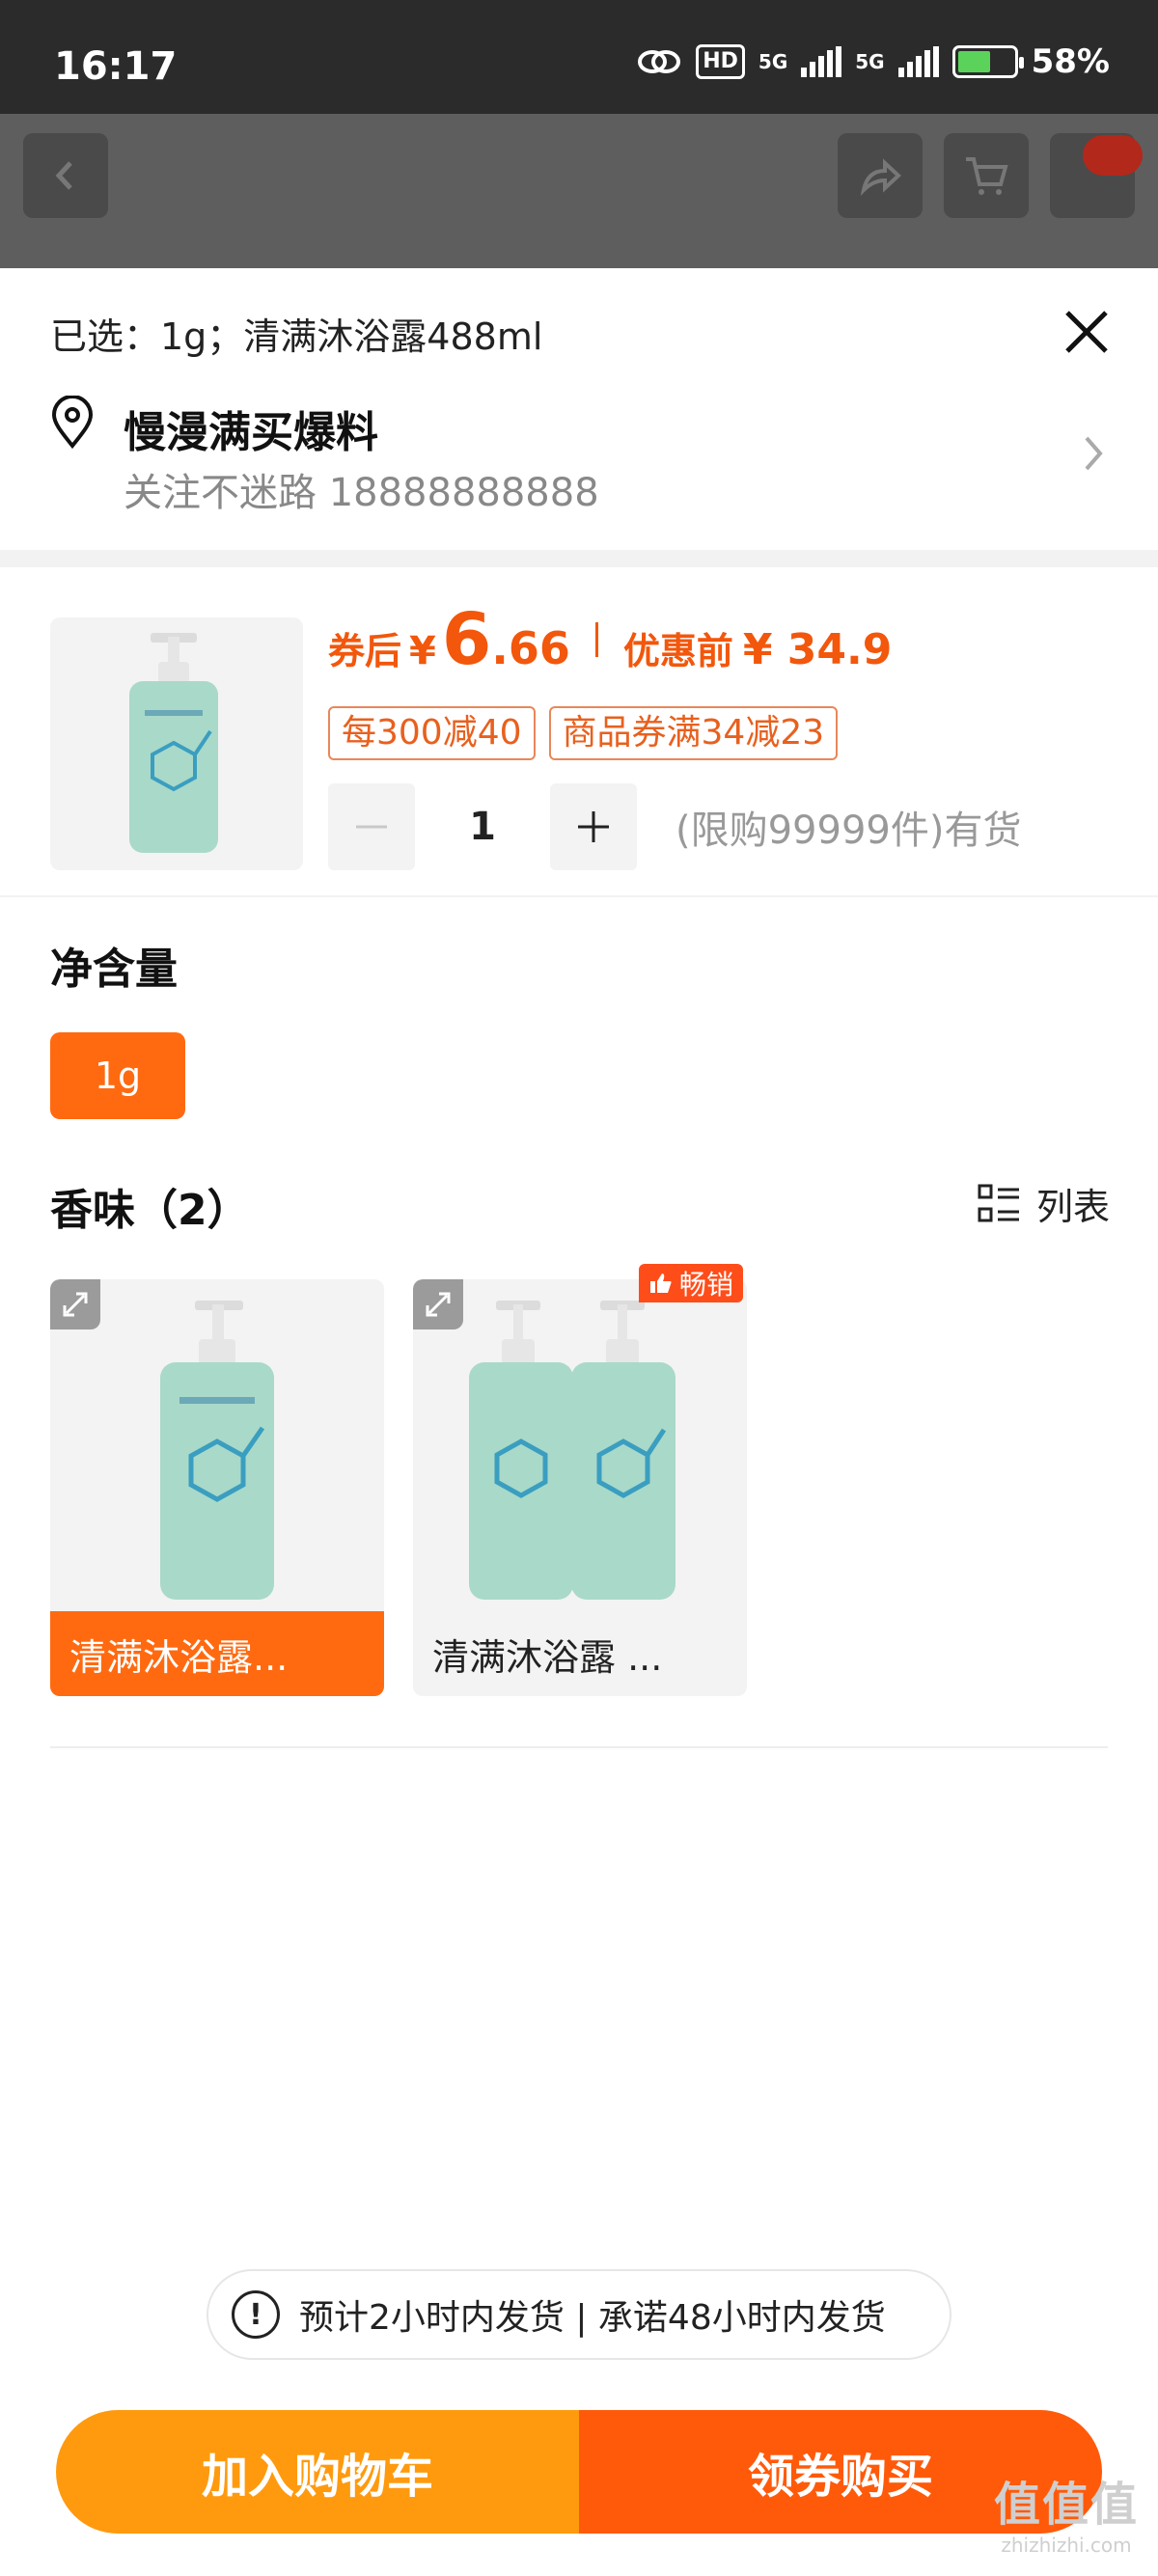 Image resolution: width=1158 pixels, height=2576 pixels. I want to click on message-badge, so click(1113, 155).